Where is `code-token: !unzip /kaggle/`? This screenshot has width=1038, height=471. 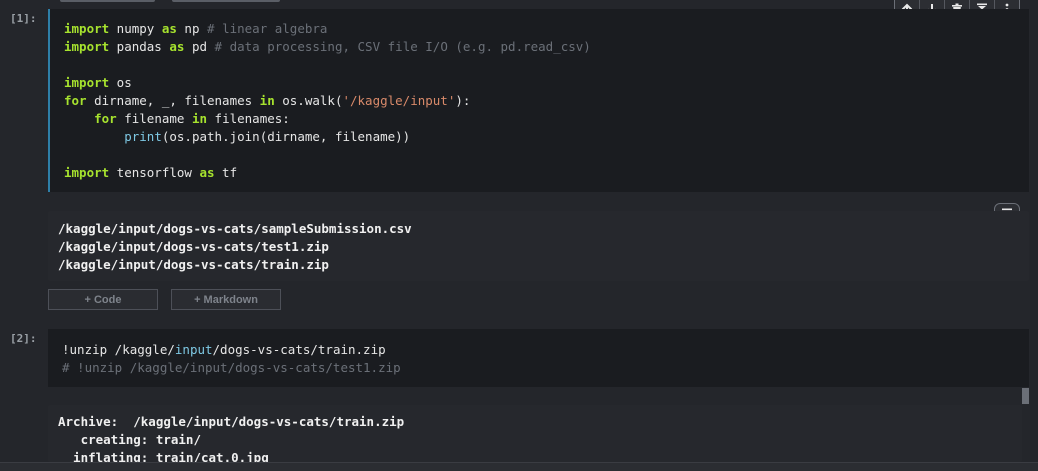
code-token: !unzip /kaggle/ is located at coordinates (118, 349).